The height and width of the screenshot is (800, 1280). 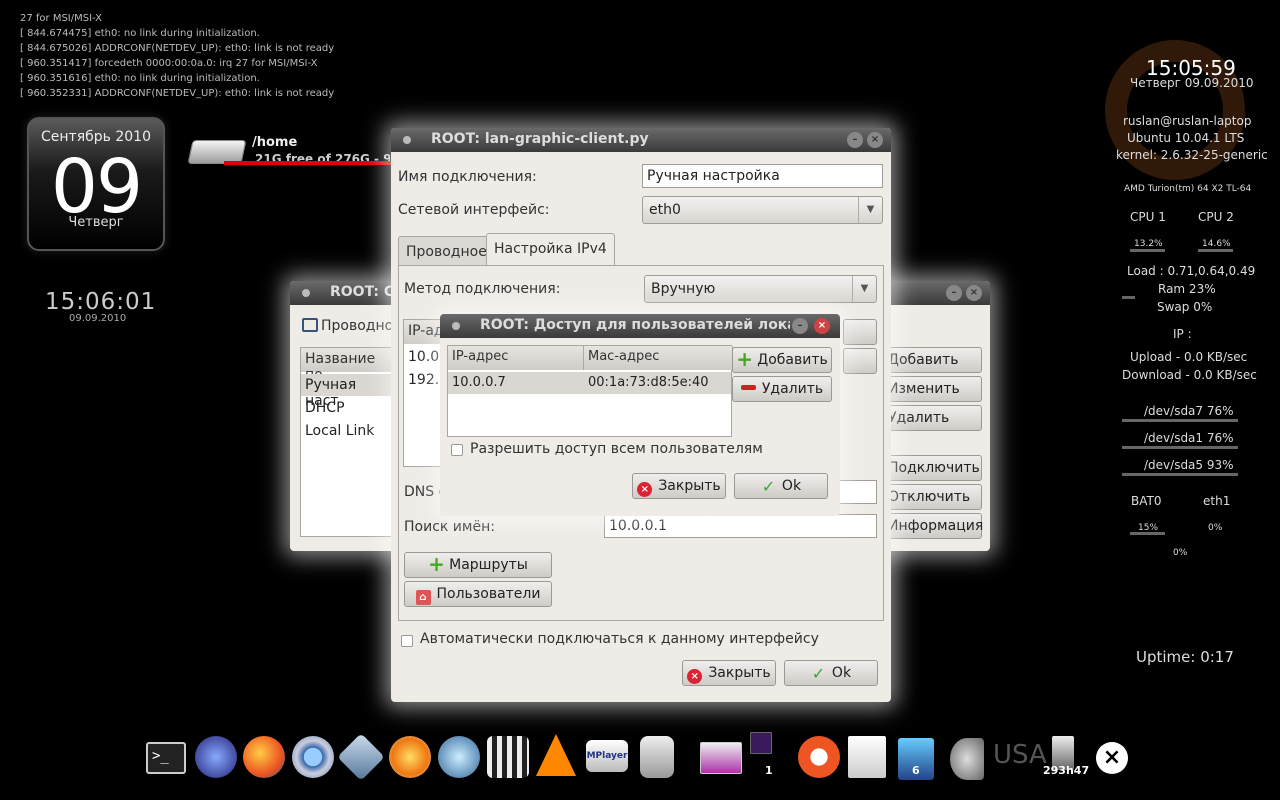 What do you see at coordinates (760, 289) in the screenshot?
I see `method-select: Вручную ▼` at bounding box center [760, 289].